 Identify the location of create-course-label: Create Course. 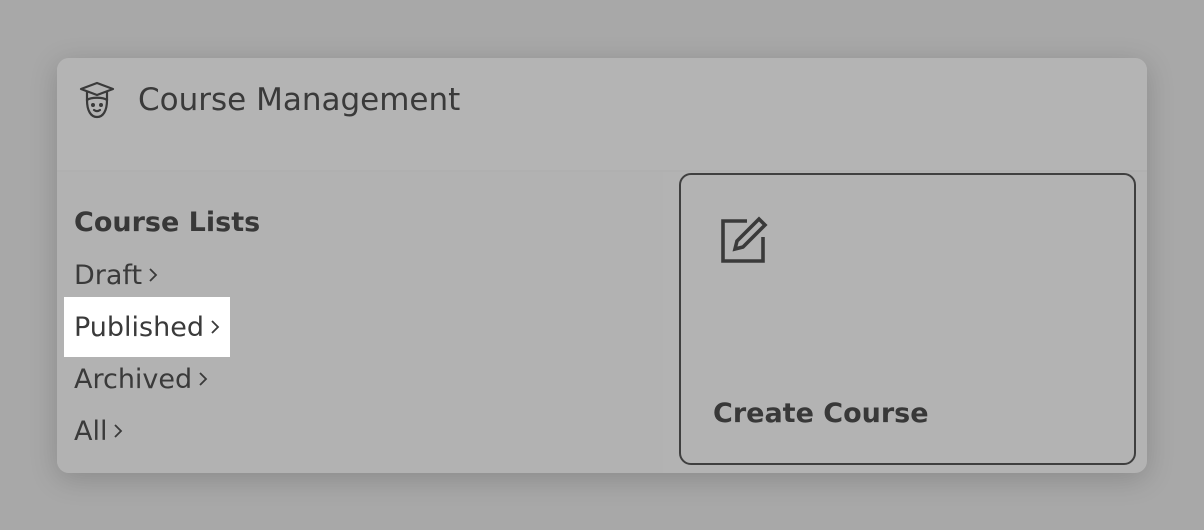
(821, 413).